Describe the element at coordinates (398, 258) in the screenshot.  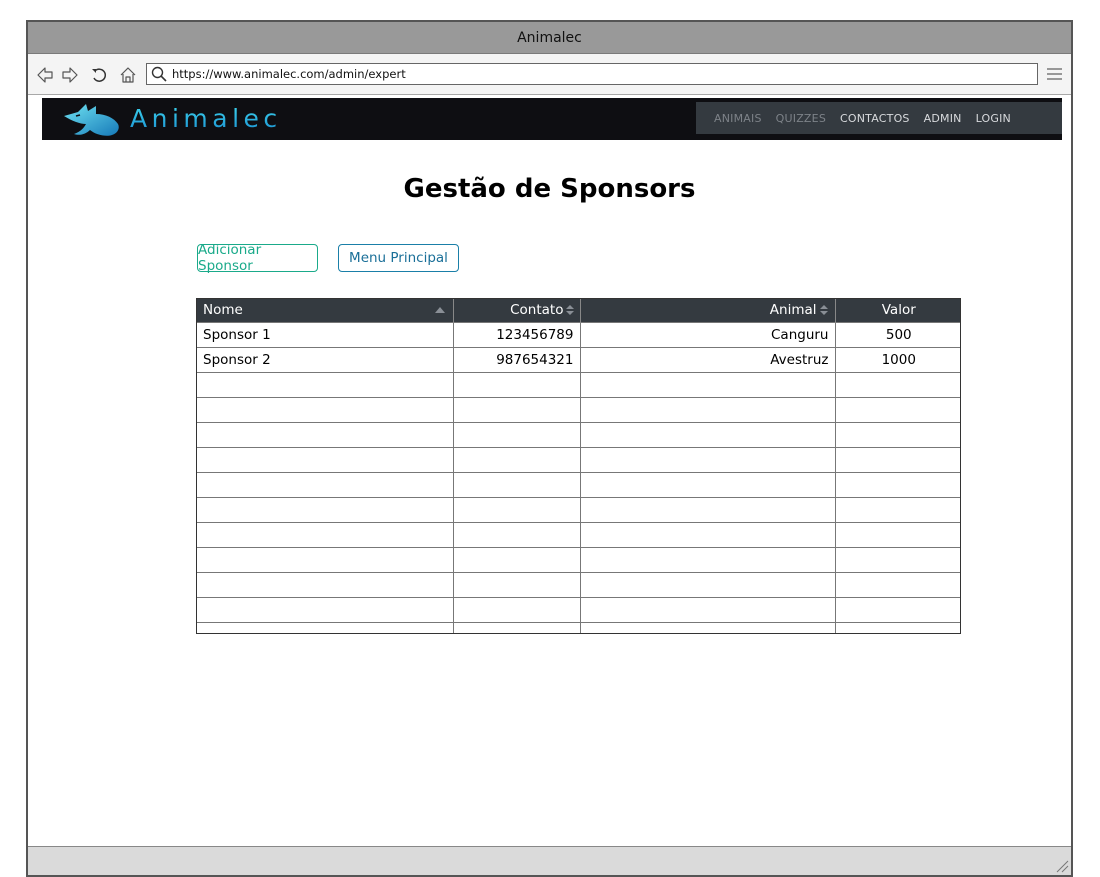
I see `main-menu-button: Menu Principal` at that location.